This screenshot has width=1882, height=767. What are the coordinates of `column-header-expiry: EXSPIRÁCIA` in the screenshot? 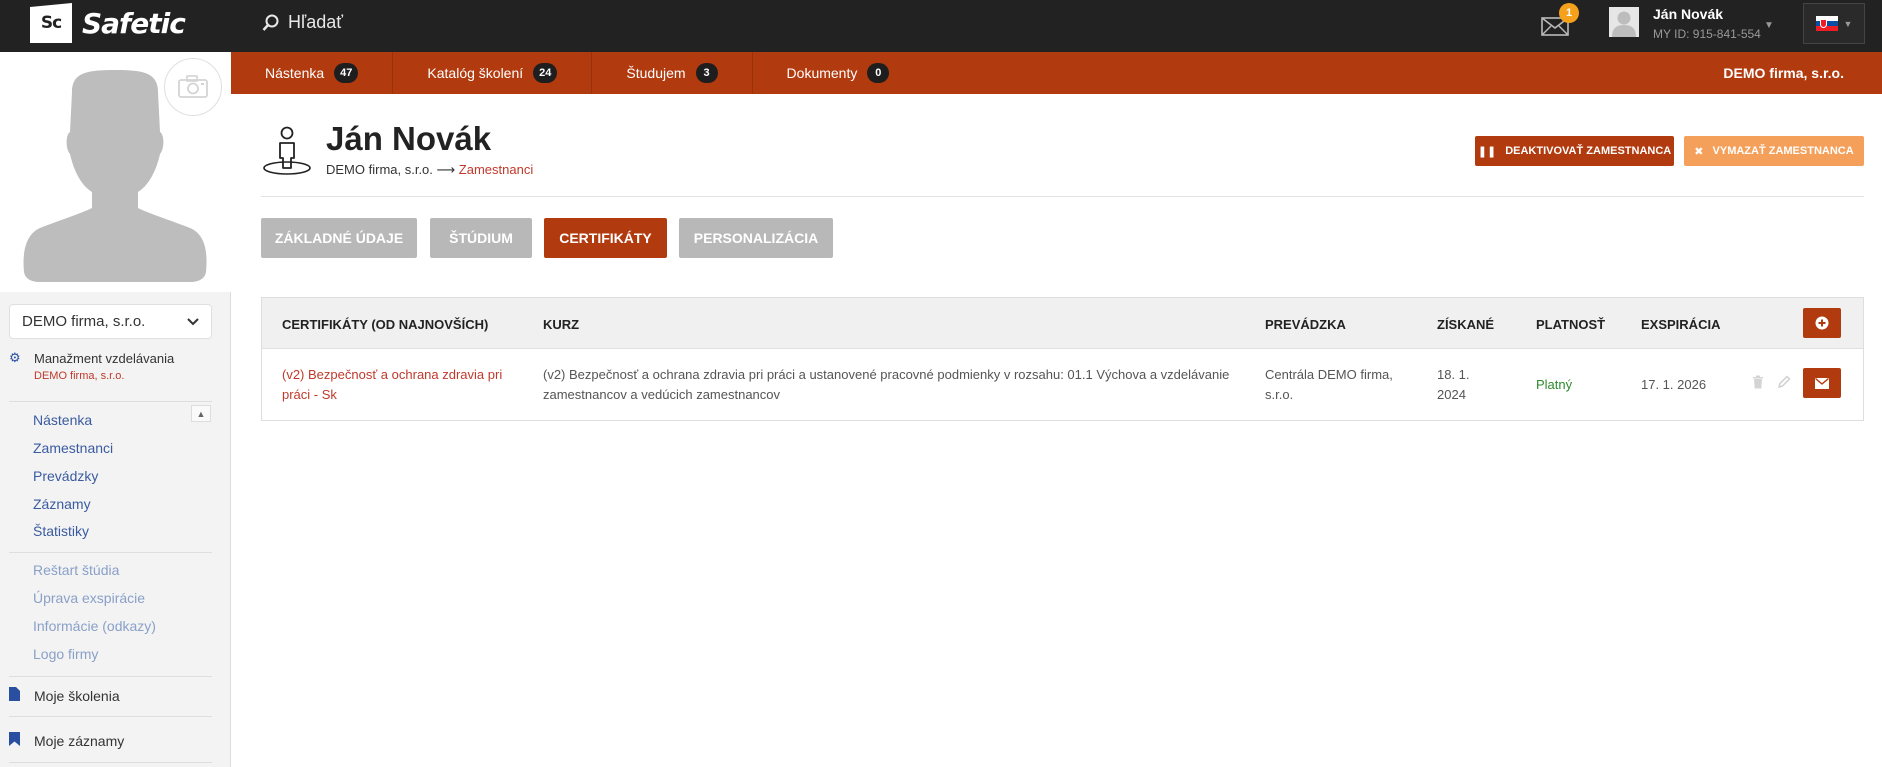 It's located at (1681, 324).